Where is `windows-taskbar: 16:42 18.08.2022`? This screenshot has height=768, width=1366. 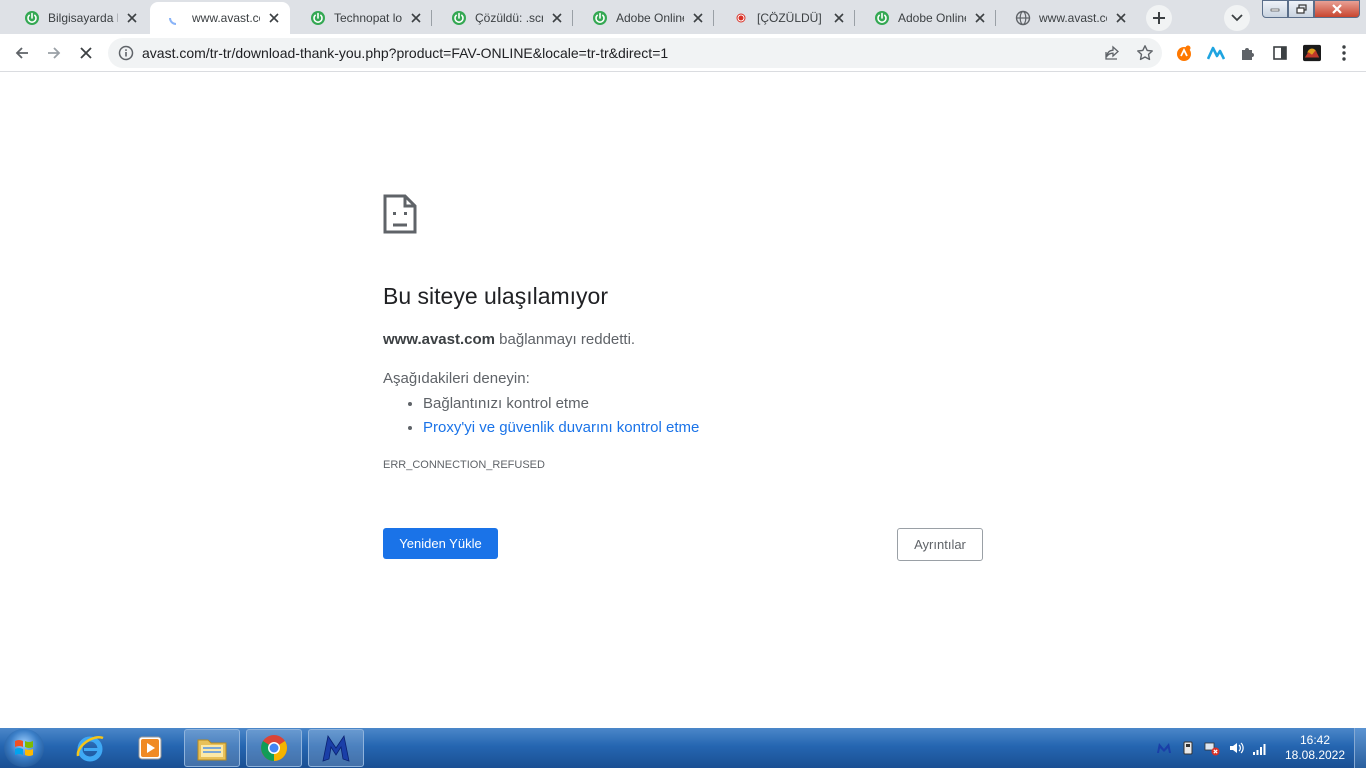 windows-taskbar: 16:42 18.08.2022 is located at coordinates (683, 748).